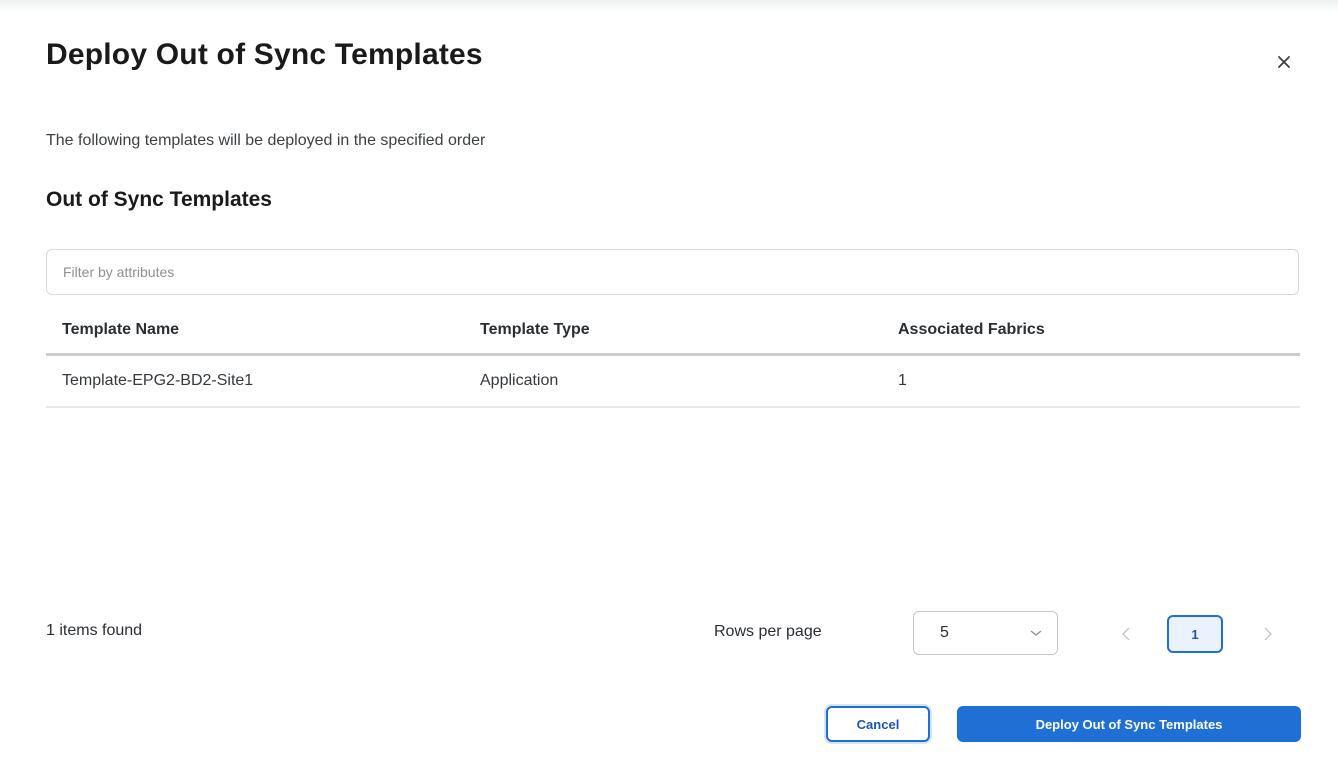 This screenshot has width=1338, height=760. I want to click on previous-page-button, so click(1126, 634).